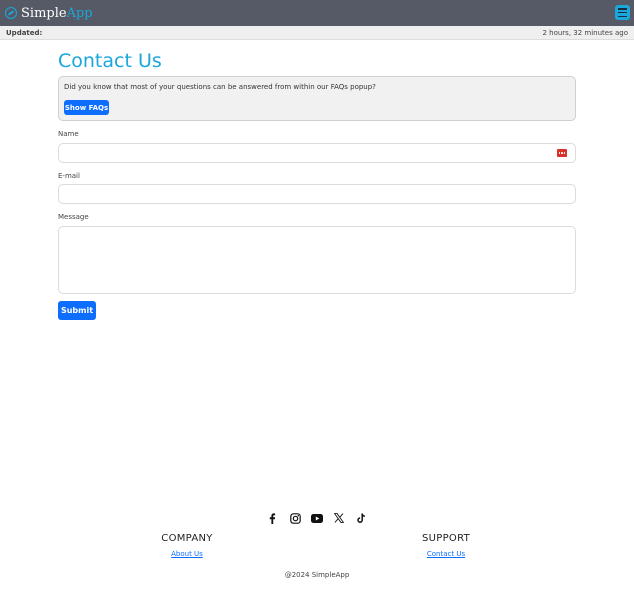 The image size is (634, 600). Describe the element at coordinates (79, 13) in the screenshot. I see `brand-name-part2: App` at that location.